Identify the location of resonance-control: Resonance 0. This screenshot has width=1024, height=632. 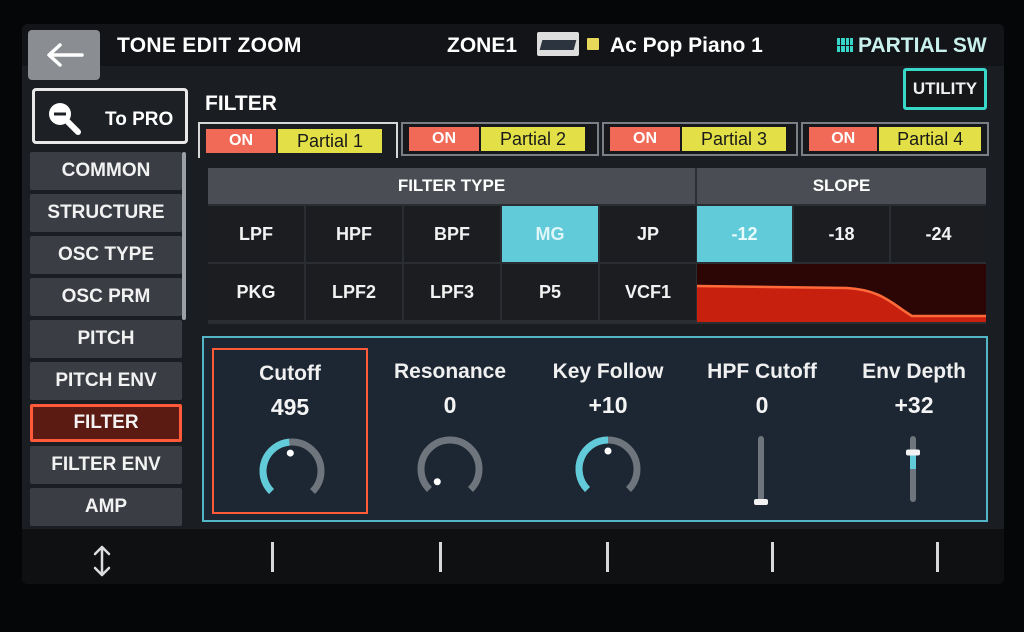
(450, 431).